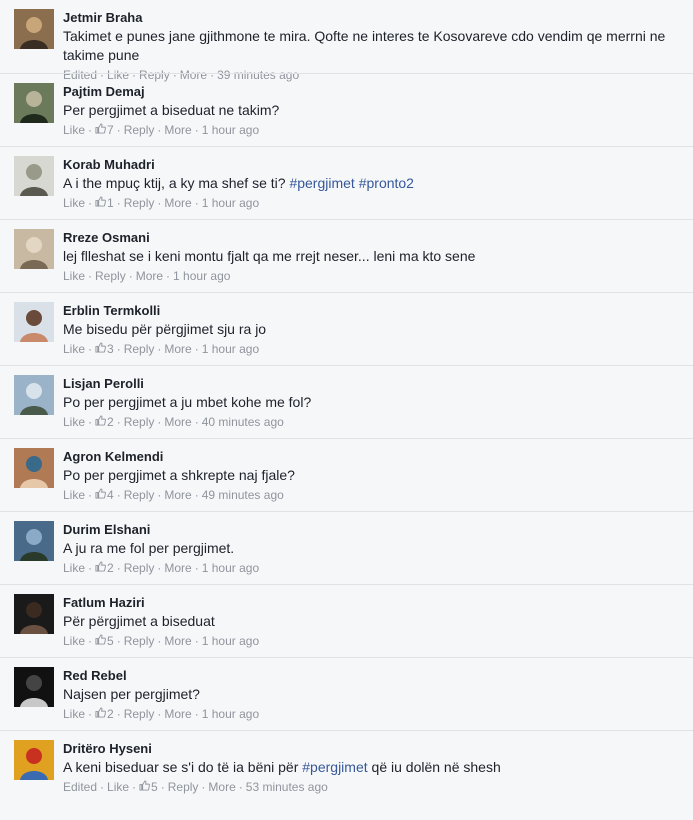 The height and width of the screenshot is (820, 693). Describe the element at coordinates (110, 203) in the screenshot. I see `like-count-value: 1` at that location.